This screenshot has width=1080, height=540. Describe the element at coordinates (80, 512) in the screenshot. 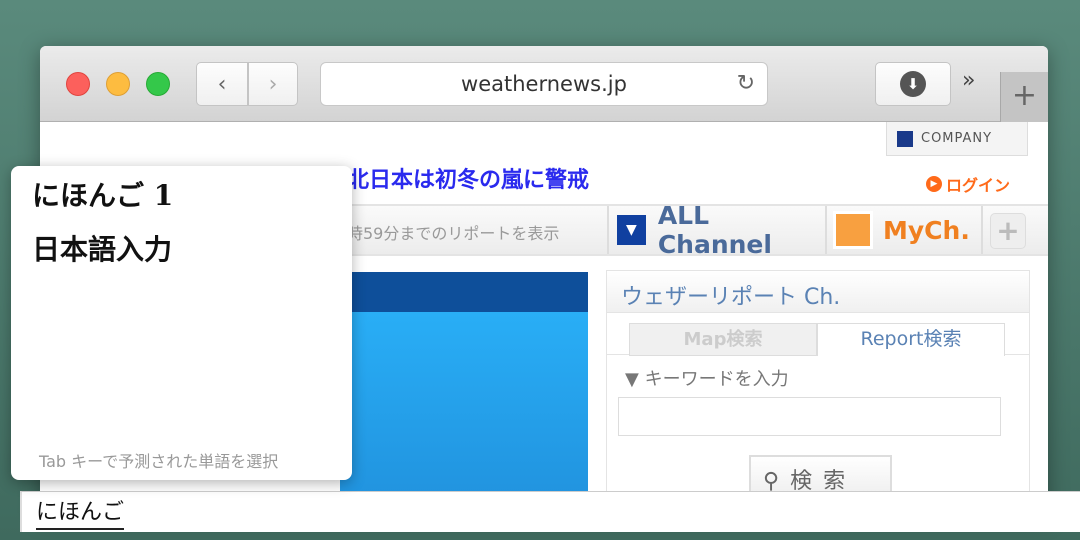

I see `composition-text: にほんご` at that location.